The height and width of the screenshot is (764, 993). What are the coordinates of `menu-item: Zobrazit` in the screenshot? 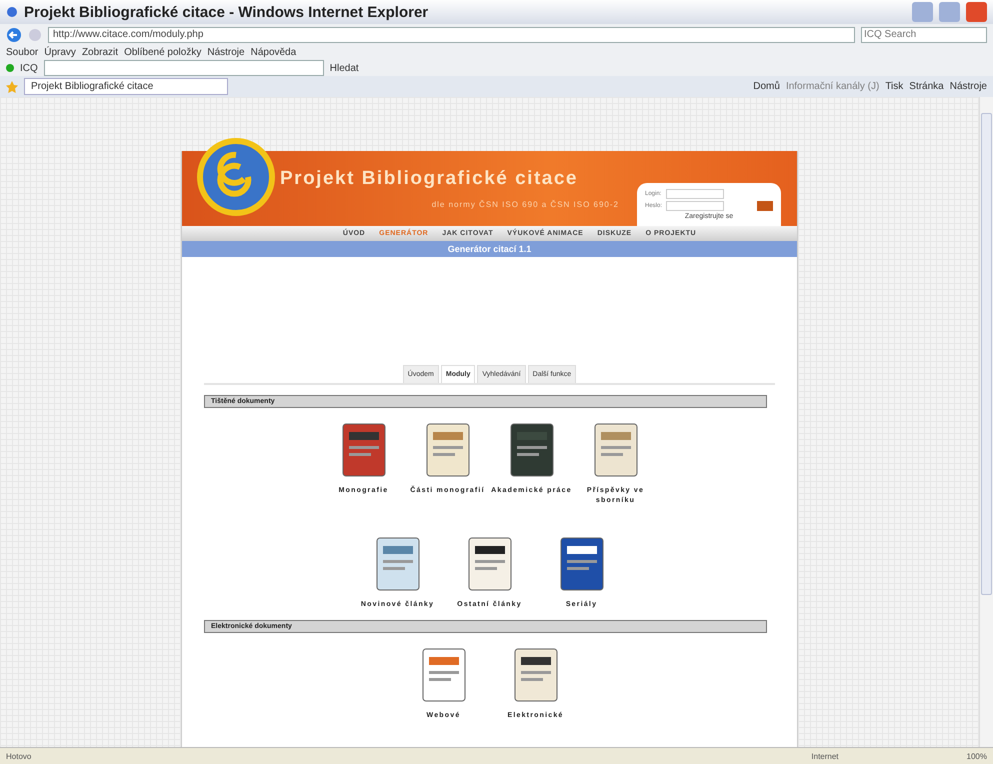 It's located at (100, 52).